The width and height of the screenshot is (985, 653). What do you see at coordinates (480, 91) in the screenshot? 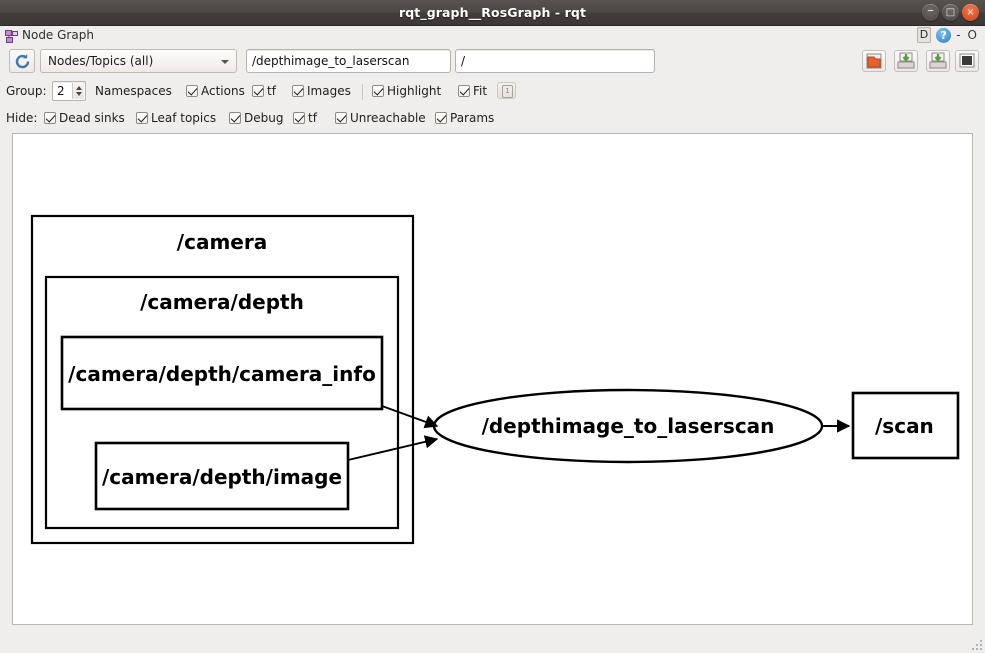
I see `fit-label: Fit` at bounding box center [480, 91].